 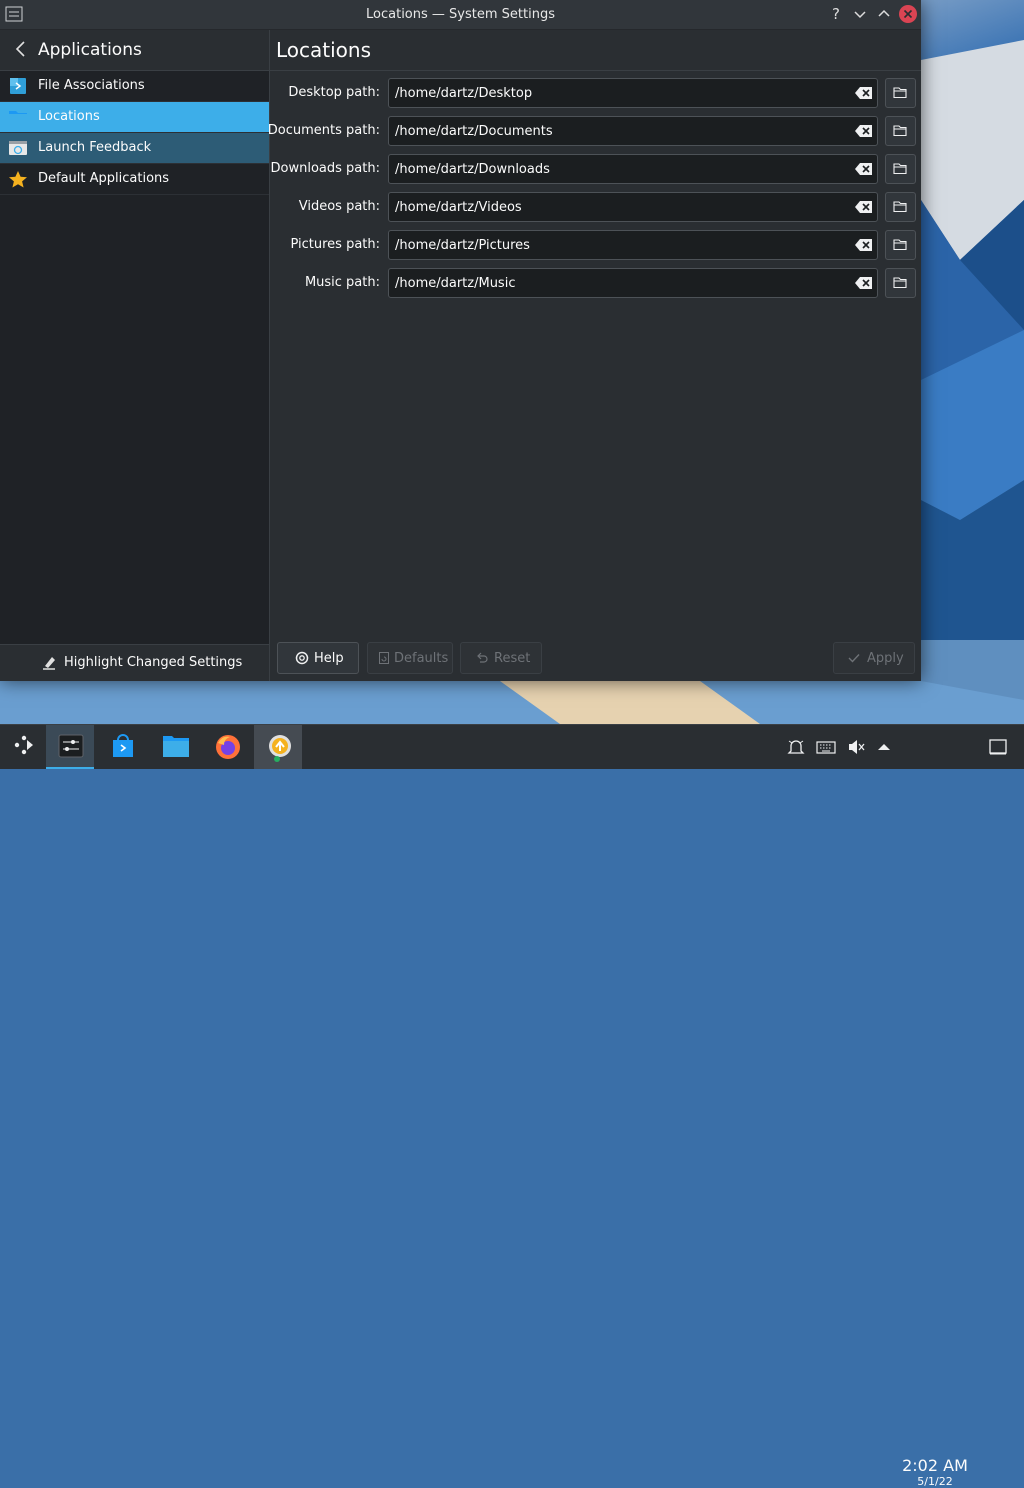 I want to click on minimize-button, so click(x=860, y=14).